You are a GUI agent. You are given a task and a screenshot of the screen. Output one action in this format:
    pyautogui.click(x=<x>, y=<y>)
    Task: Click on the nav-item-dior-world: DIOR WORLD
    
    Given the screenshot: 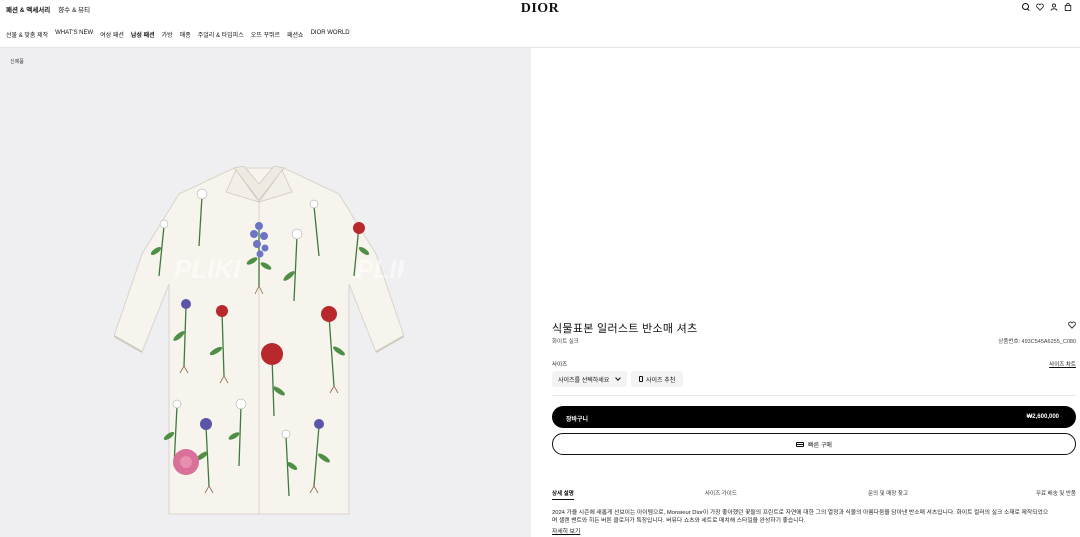 What is the action you would take?
    pyautogui.click(x=330, y=34)
    